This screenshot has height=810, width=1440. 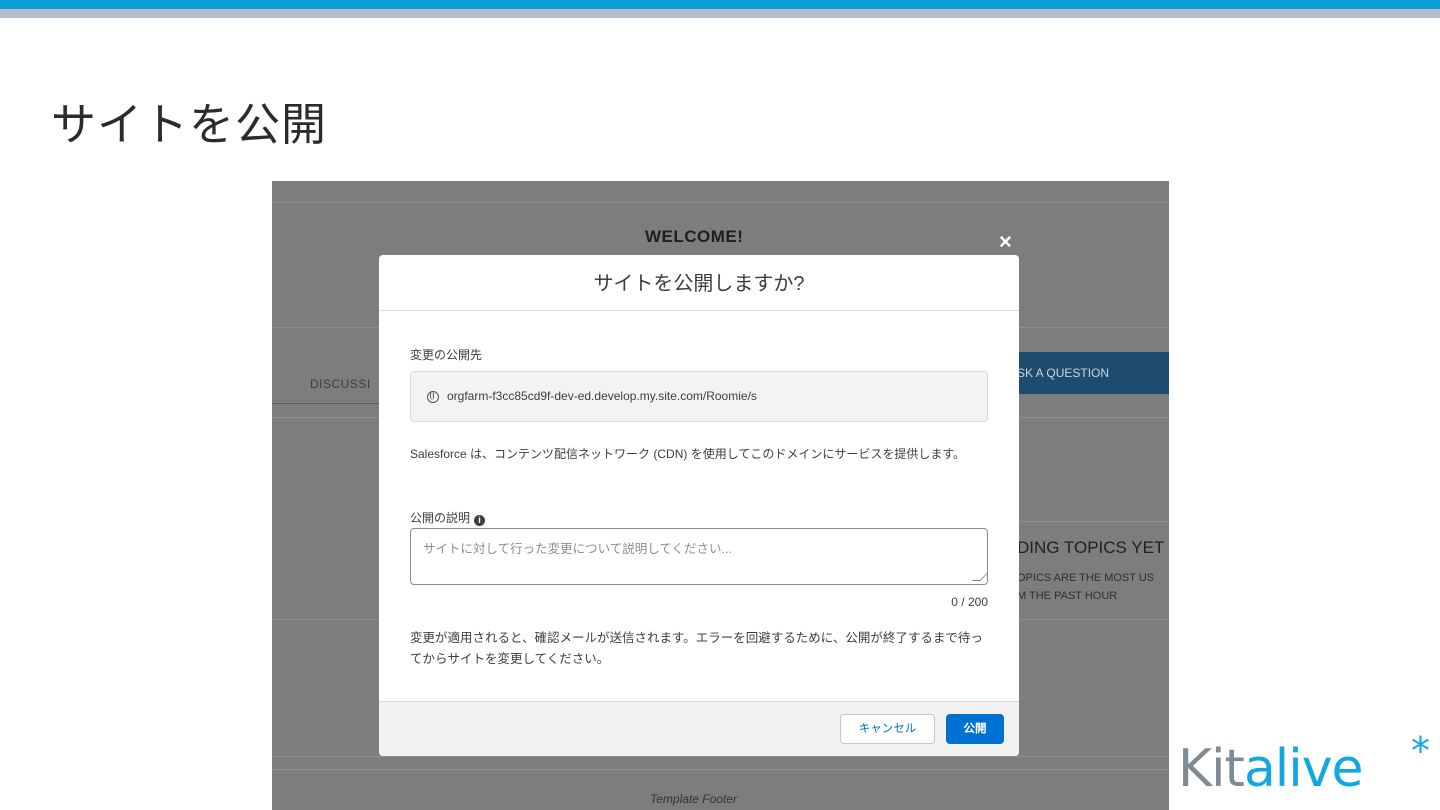 I want to click on close-icon: ×, so click(x=1005, y=242).